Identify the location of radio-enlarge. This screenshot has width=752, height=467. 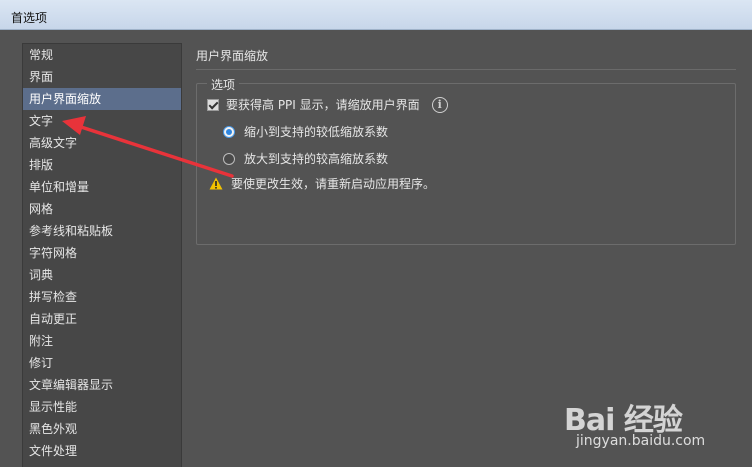
(229, 158).